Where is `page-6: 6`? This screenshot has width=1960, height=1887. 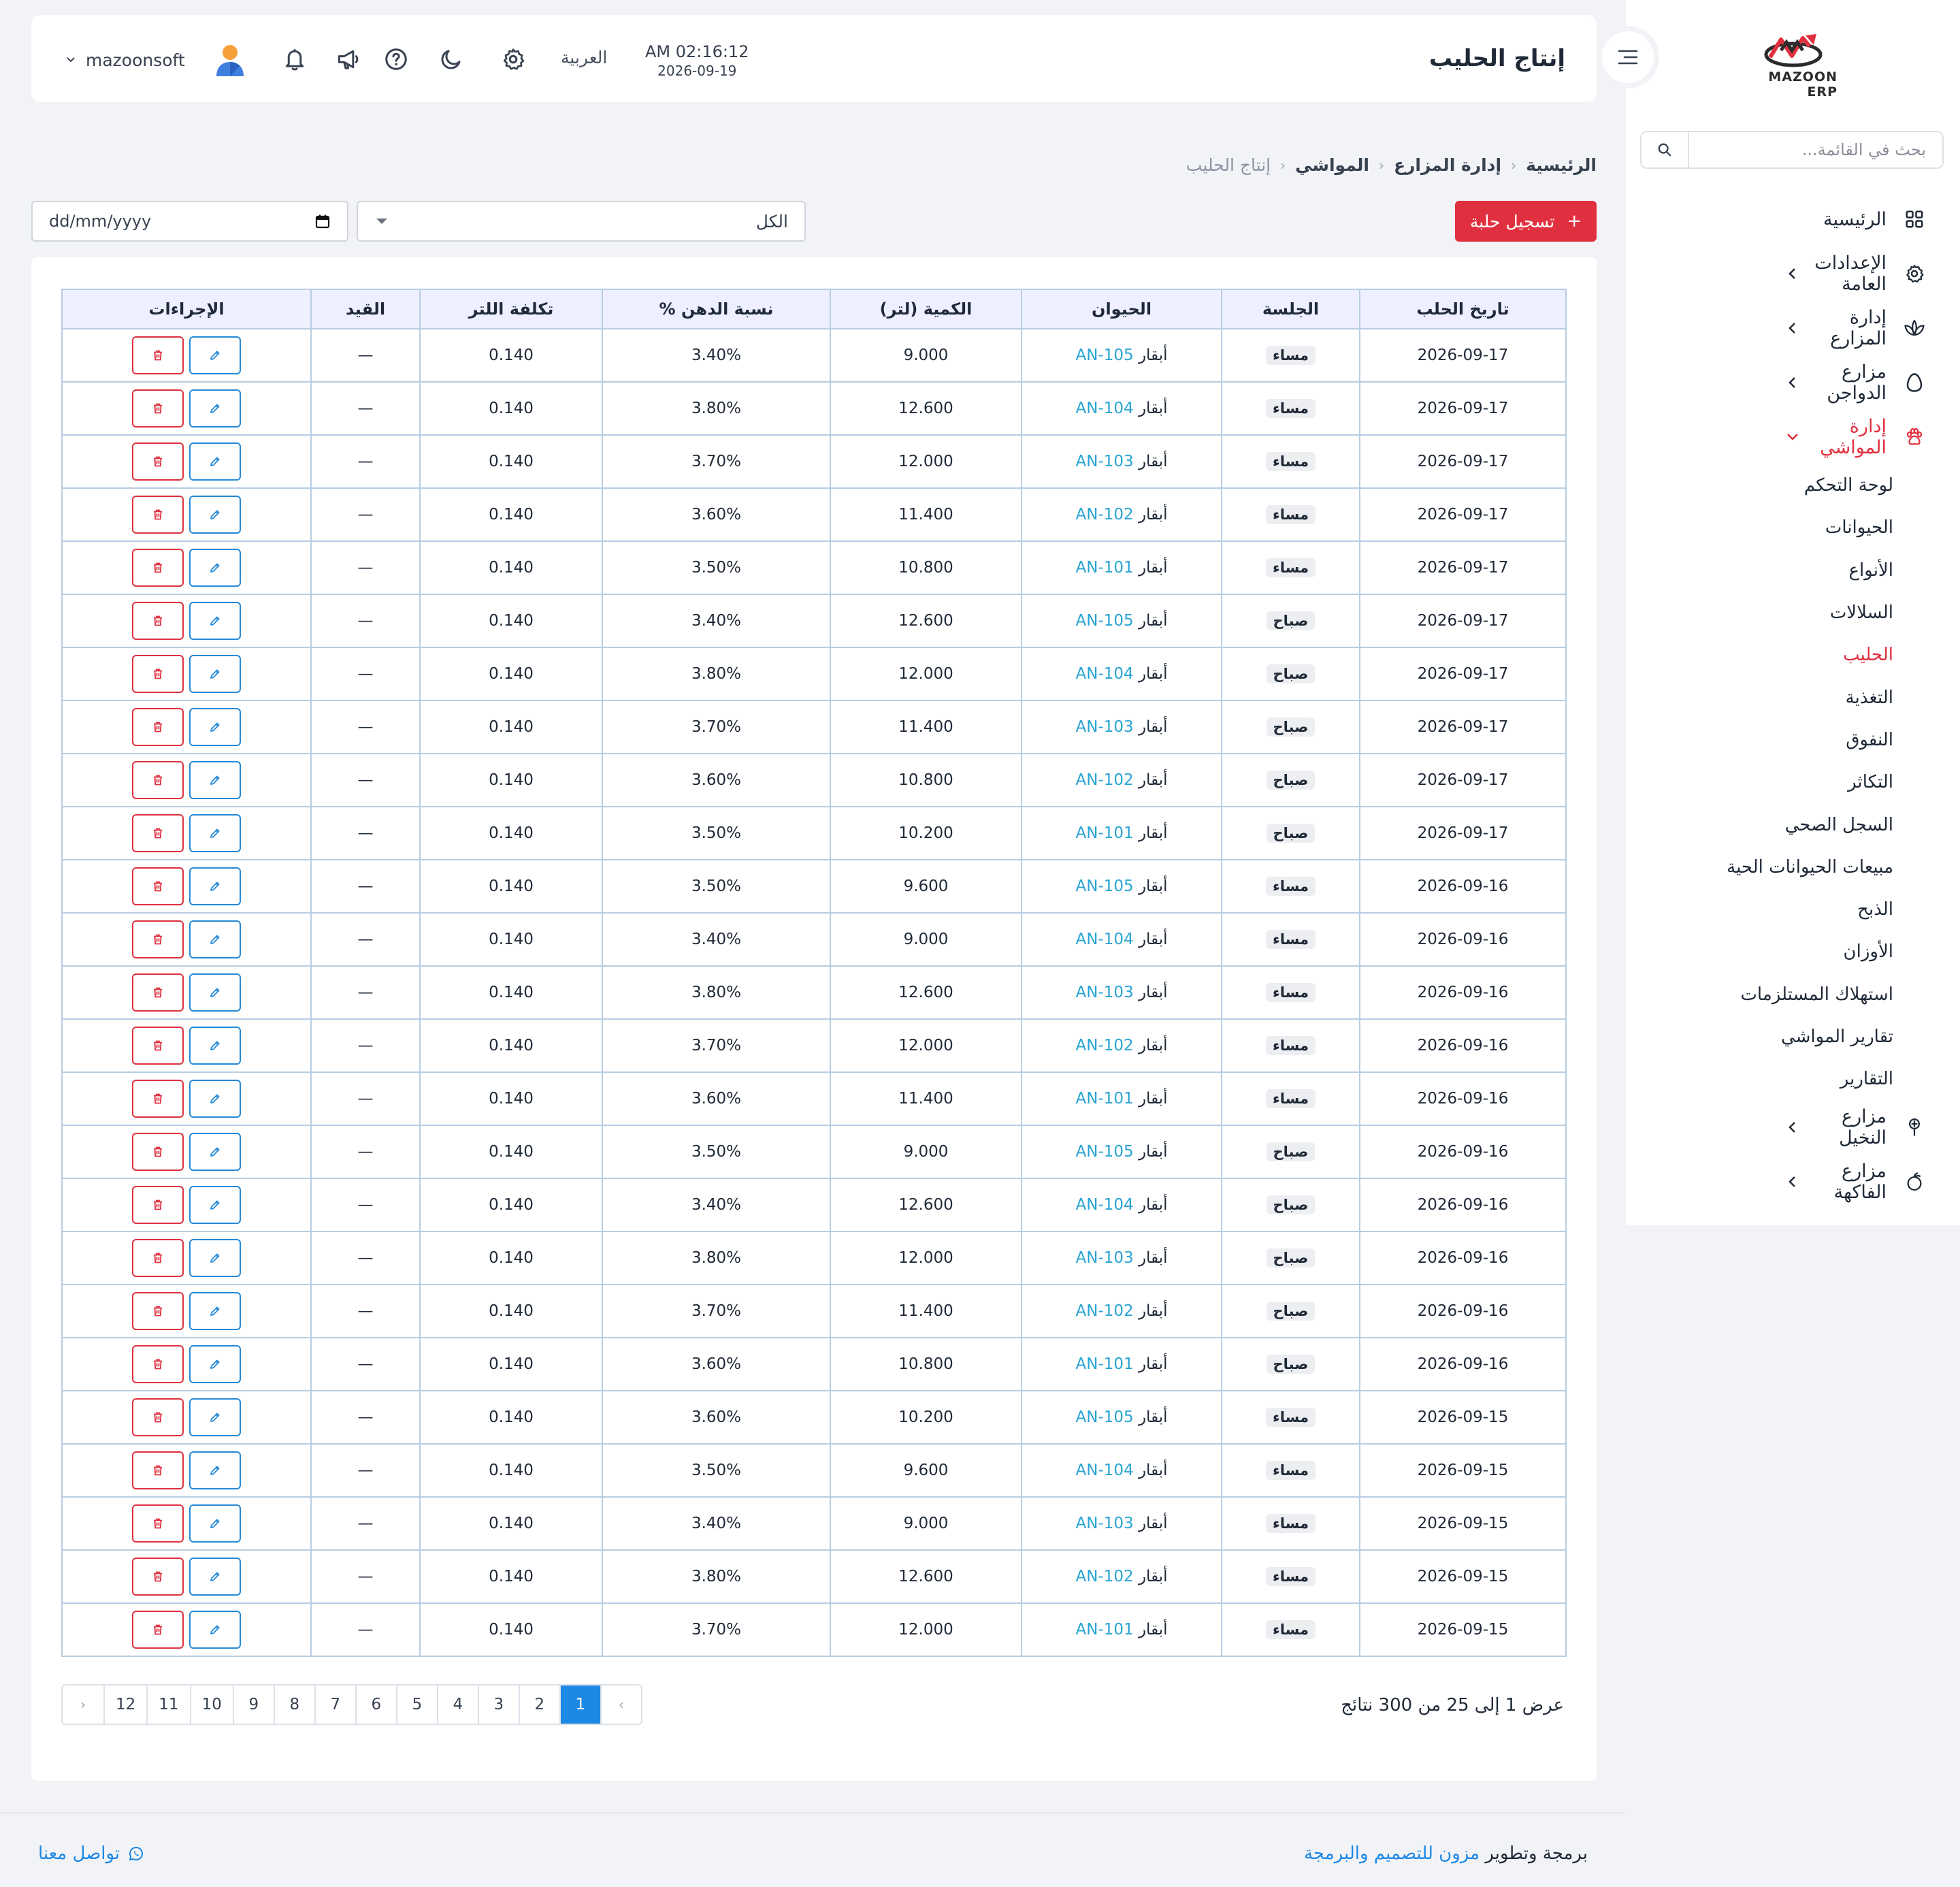
page-6: 6 is located at coordinates (376, 1705).